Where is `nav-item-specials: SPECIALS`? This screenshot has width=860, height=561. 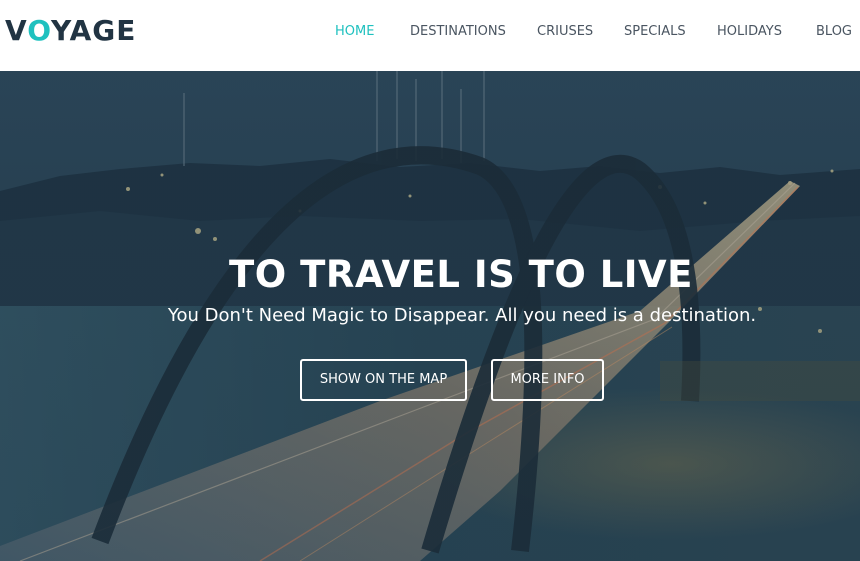
nav-item-specials: SPECIALS is located at coordinates (655, 32).